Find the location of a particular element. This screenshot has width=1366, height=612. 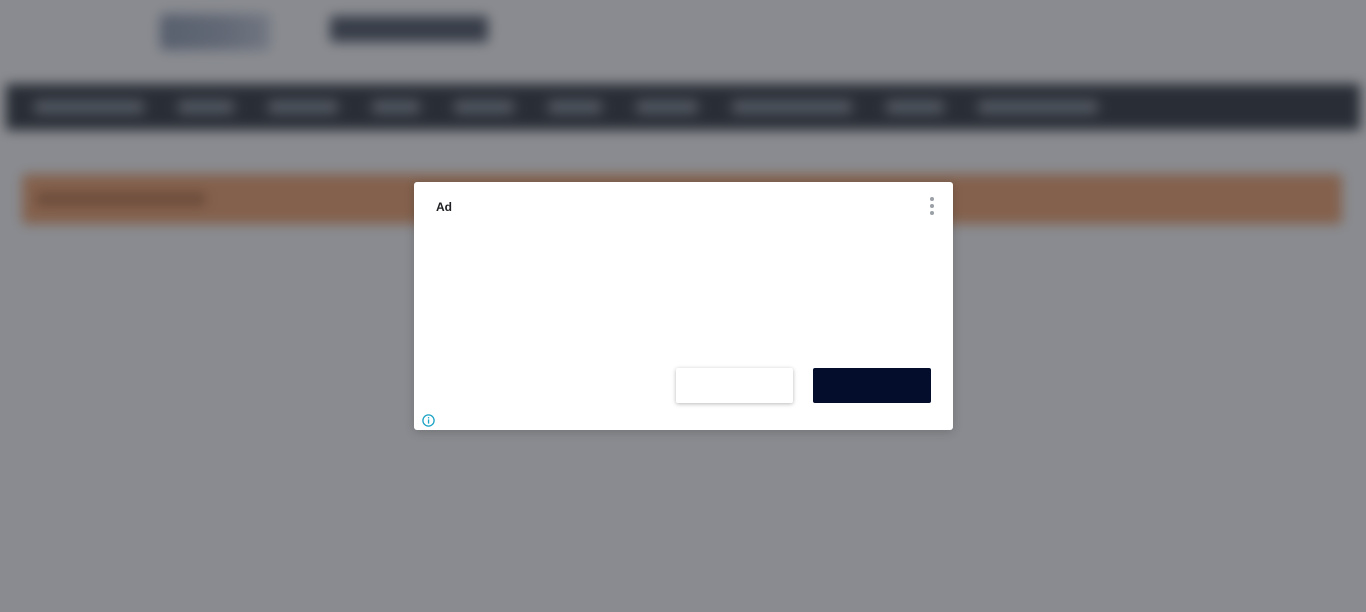

info-icon is located at coordinates (428, 420).